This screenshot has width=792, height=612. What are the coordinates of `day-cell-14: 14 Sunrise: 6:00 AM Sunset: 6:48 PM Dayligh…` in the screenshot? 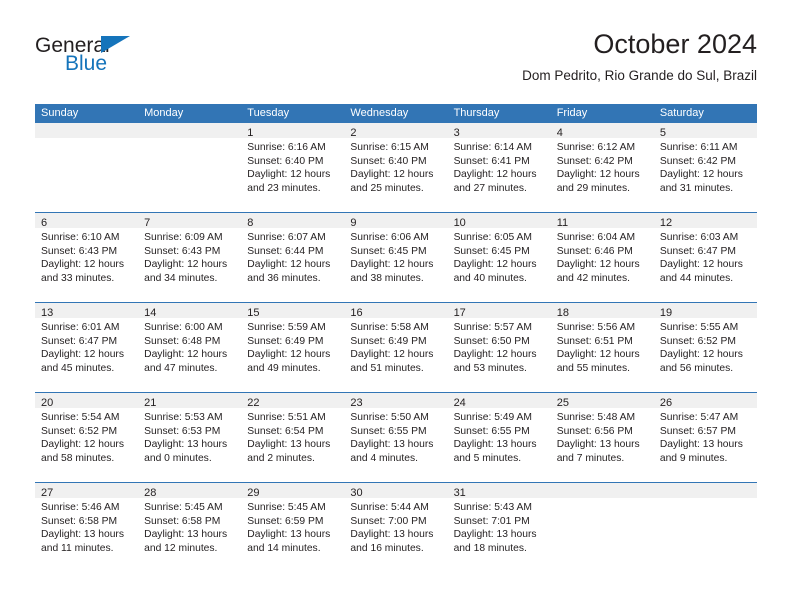 It's located at (190, 347).